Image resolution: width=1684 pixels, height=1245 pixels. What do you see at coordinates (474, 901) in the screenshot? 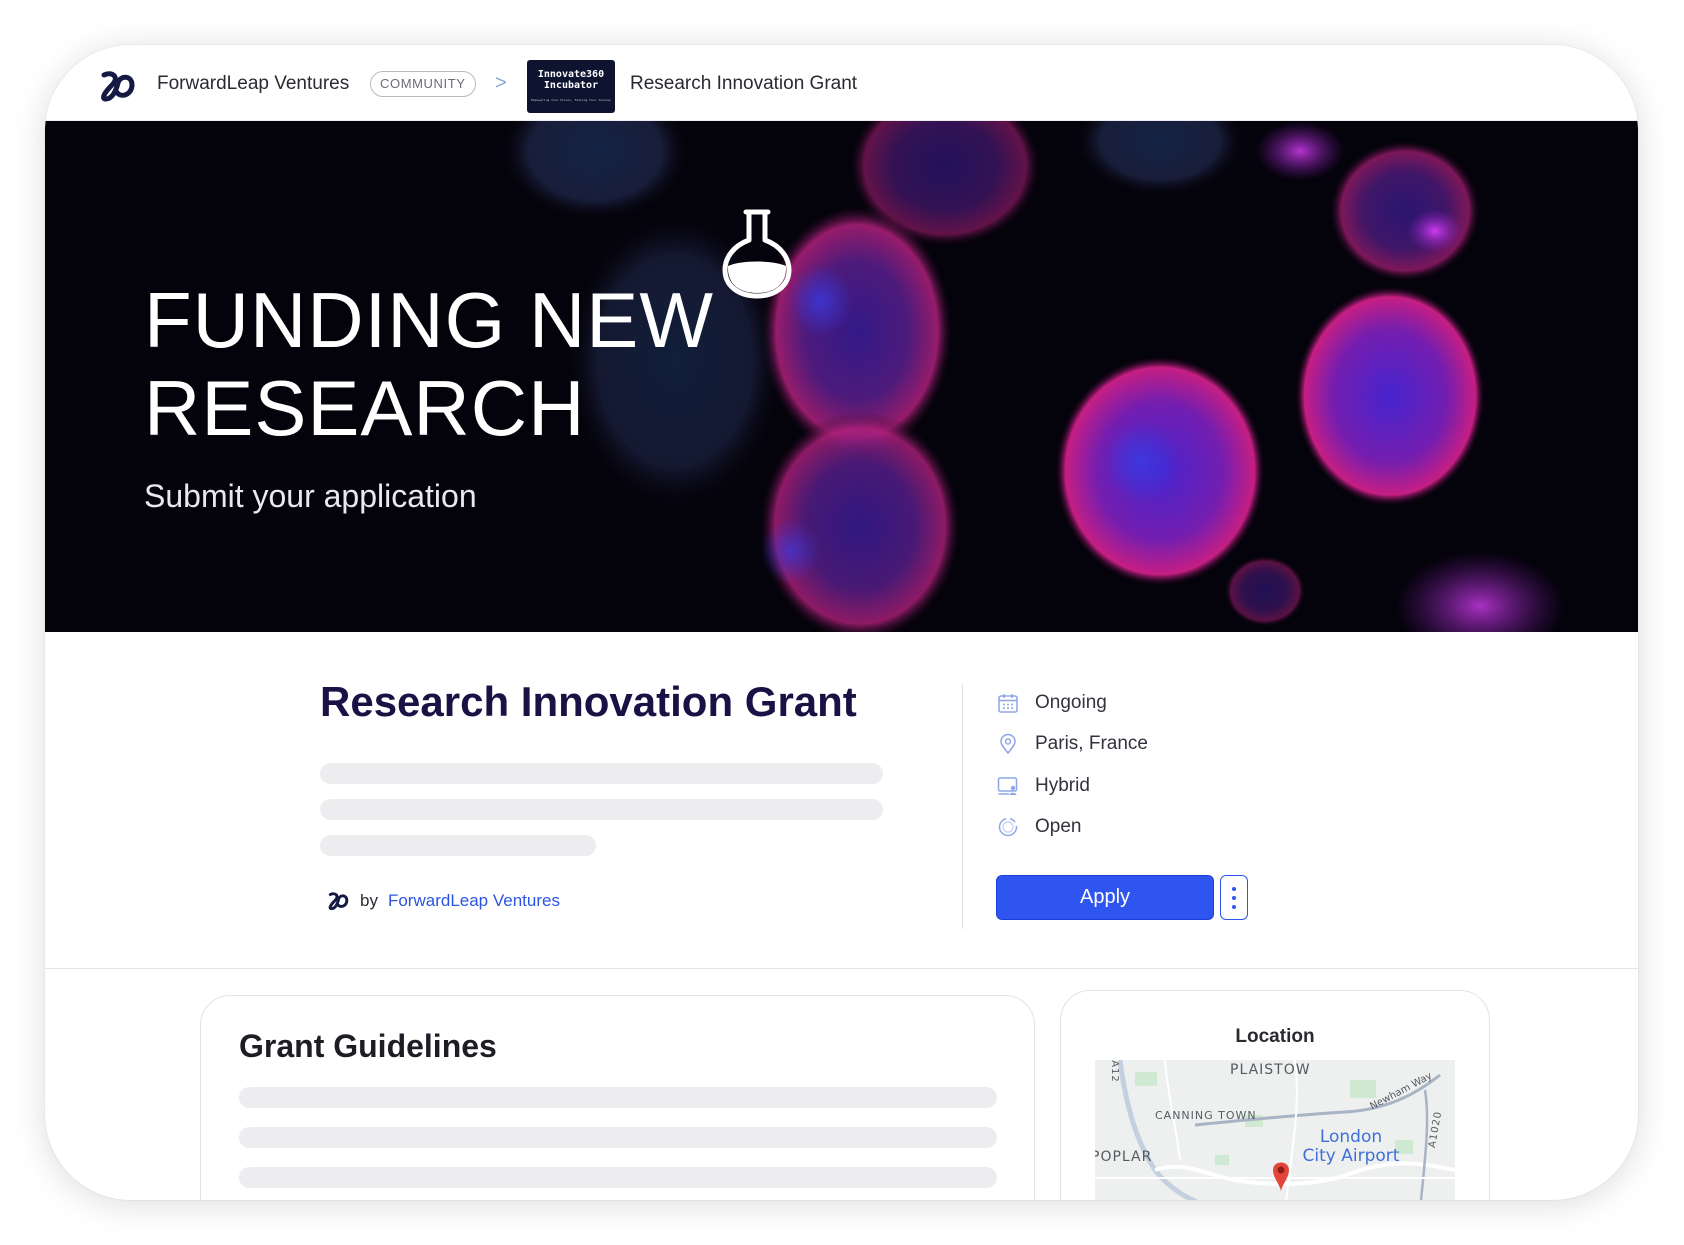
I see `organizer-link: ForwardLeap Ventures` at bounding box center [474, 901].